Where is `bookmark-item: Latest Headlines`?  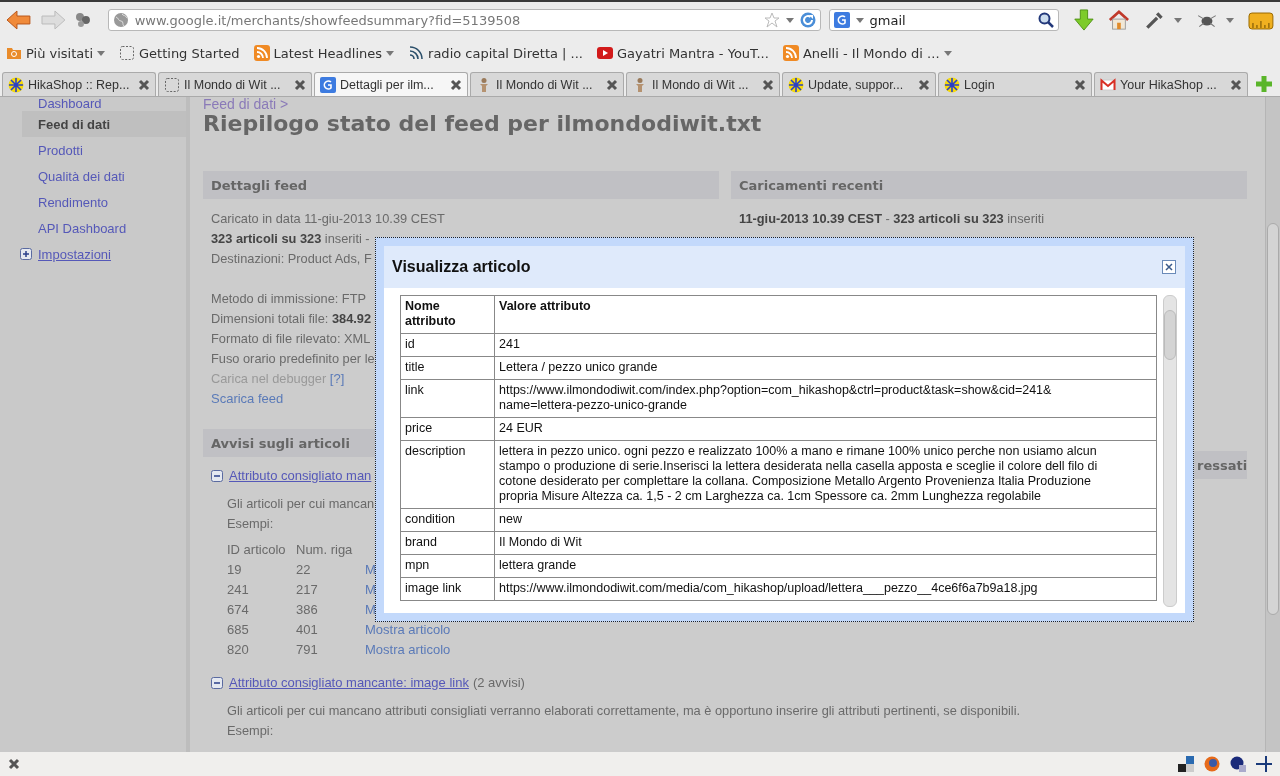
bookmark-item: Latest Headlines is located at coordinates (324, 53).